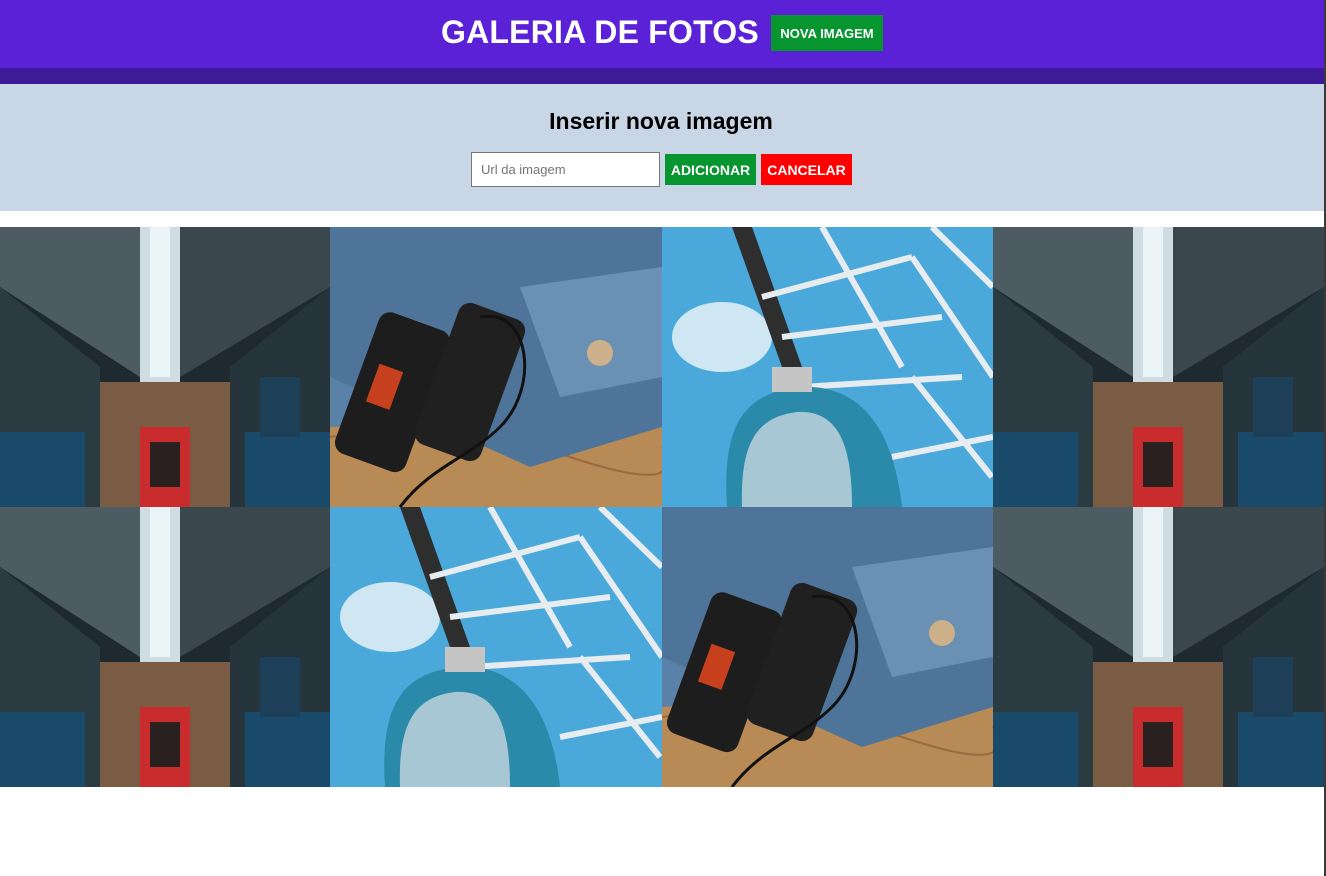 The height and width of the screenshot is (876, 1326). Describe the element at coordinates (827, 33) in the screenshot. I see `new-image-button: NOVA IMAGEM` at that location.